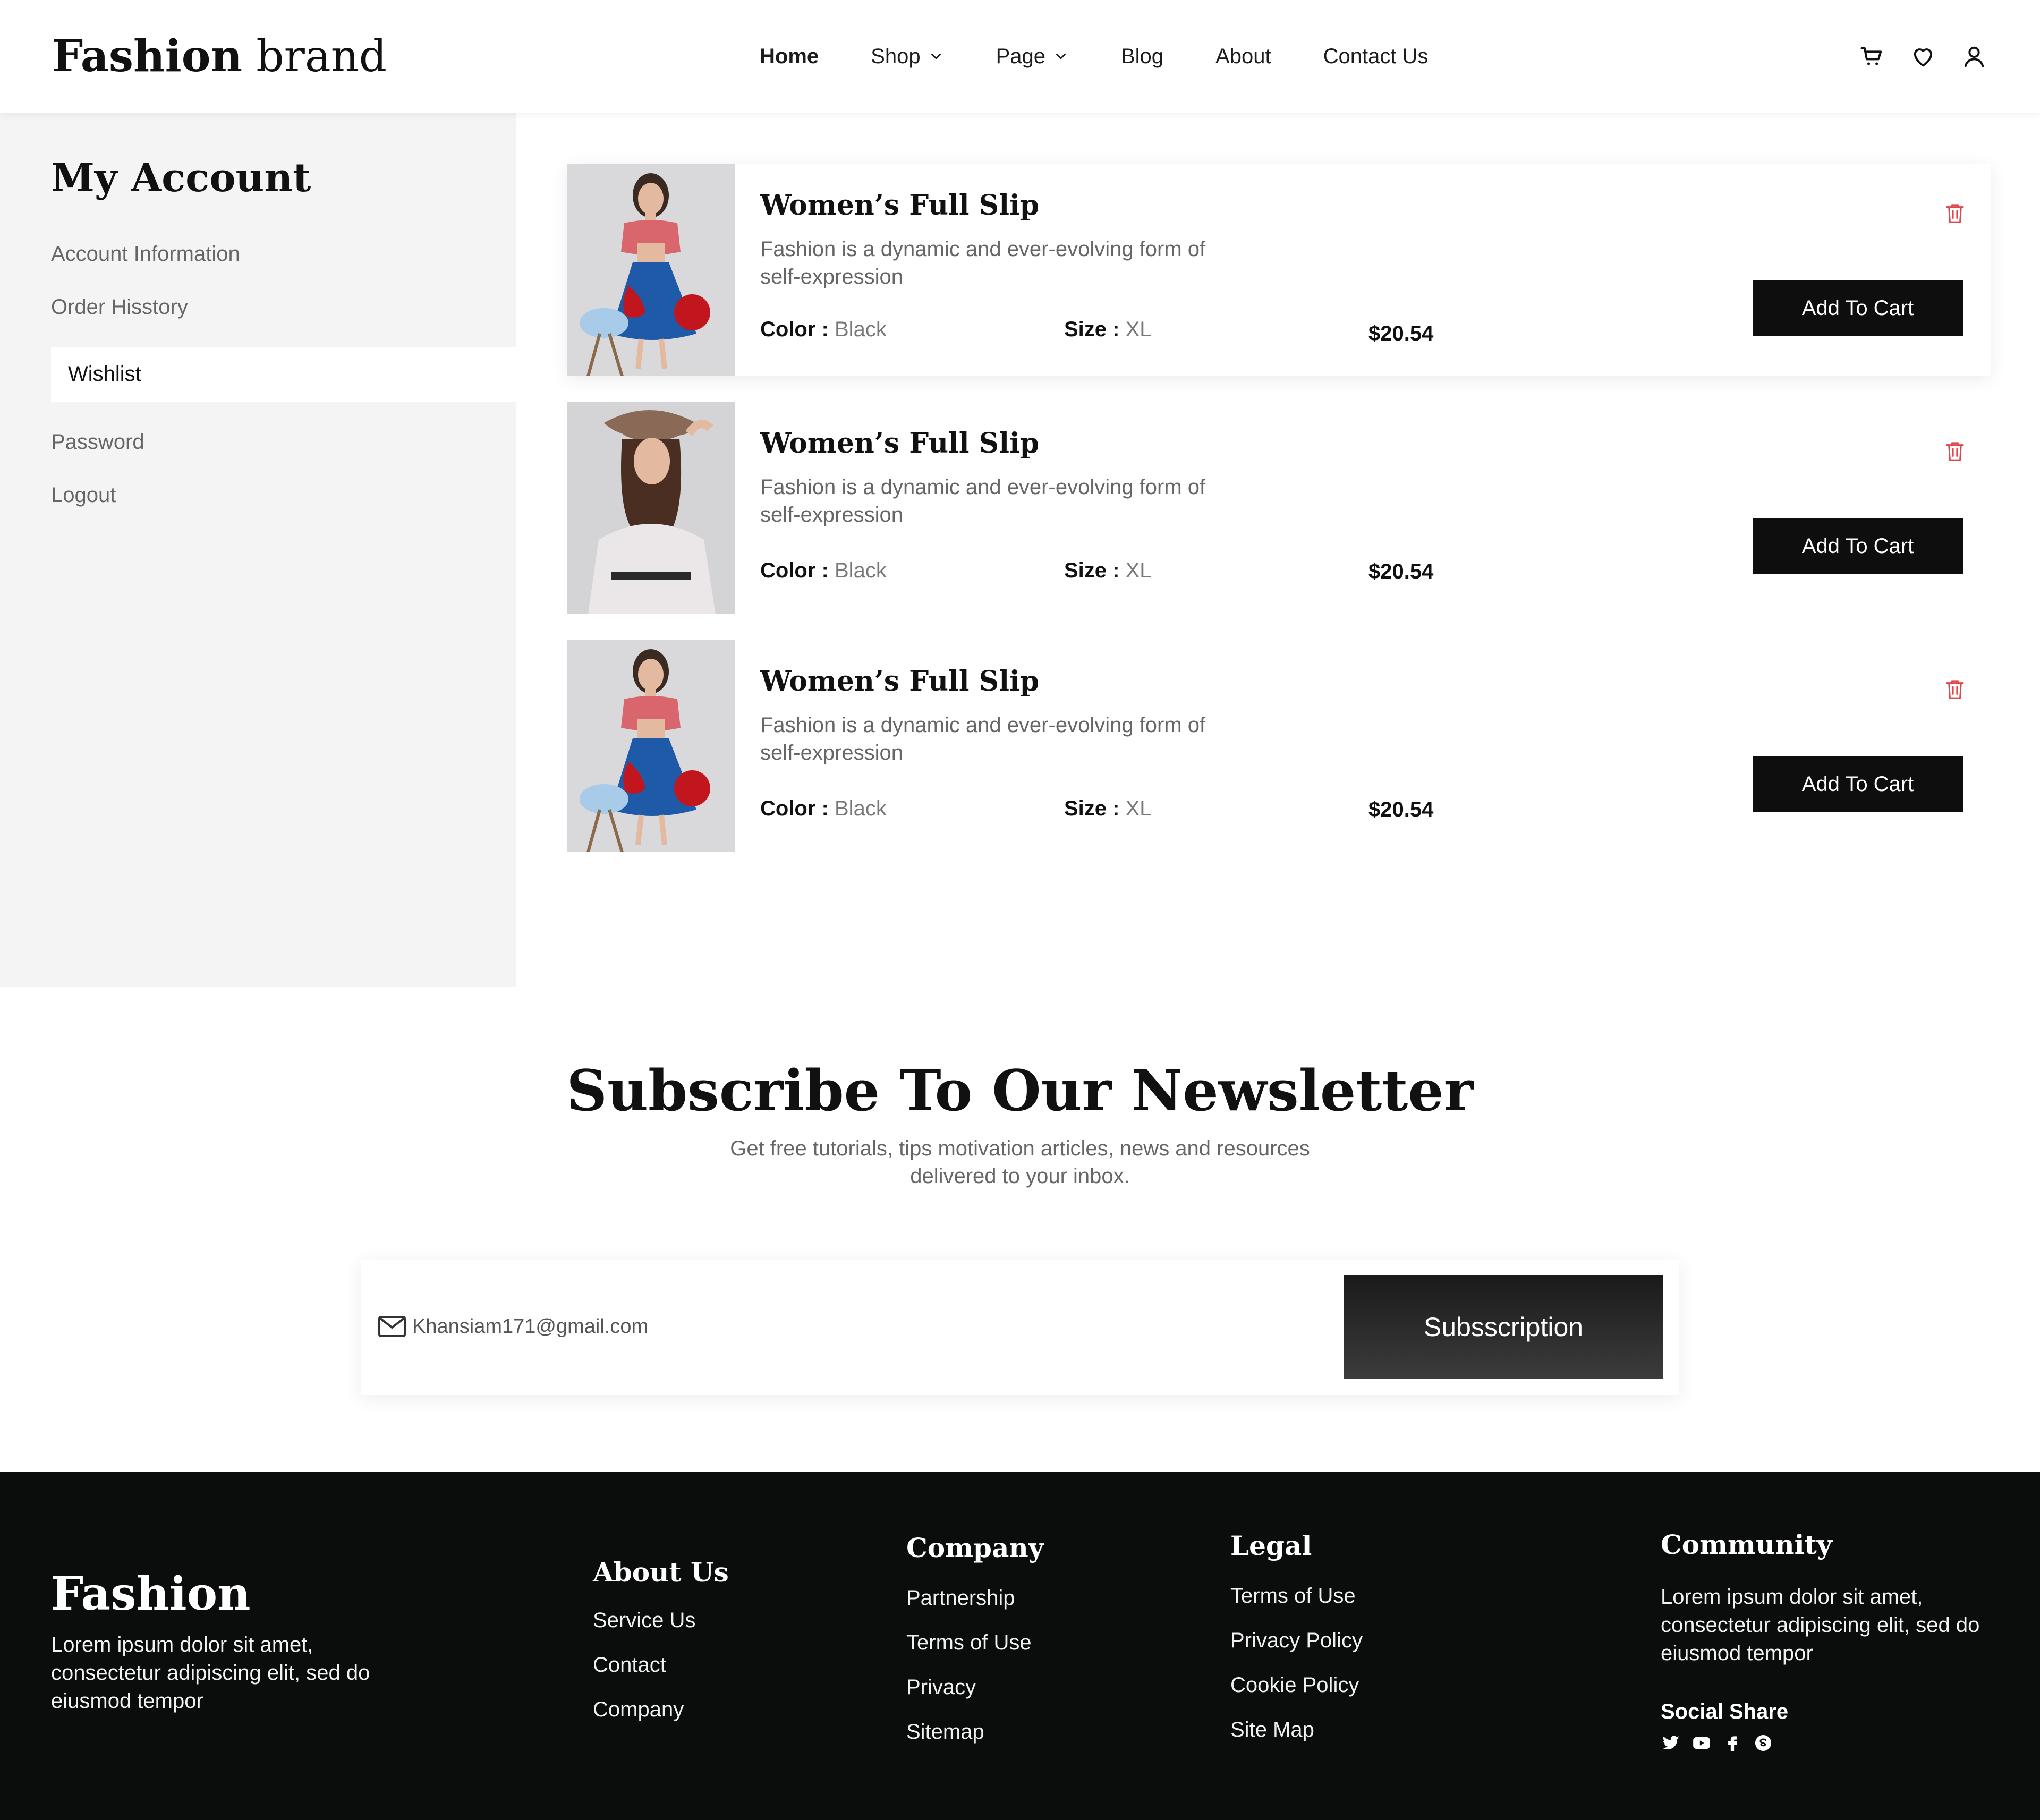  What do you see at coordinates (1763, 1743) in the screenshot?
I see `skype-icon` at bounding box center [1763, 1743].